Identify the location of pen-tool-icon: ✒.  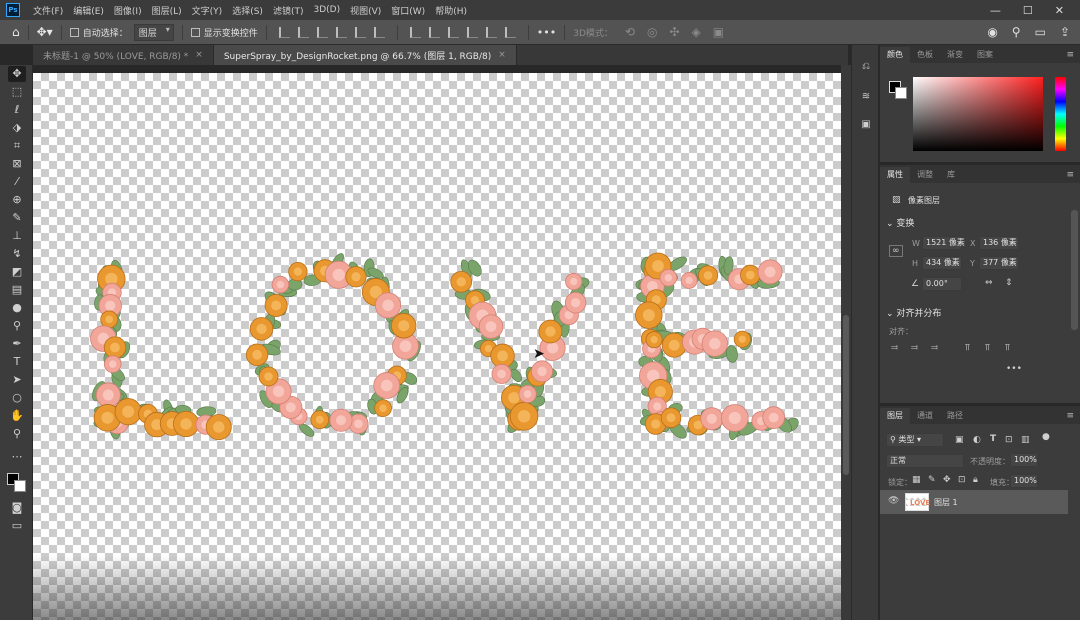
(17, 344).